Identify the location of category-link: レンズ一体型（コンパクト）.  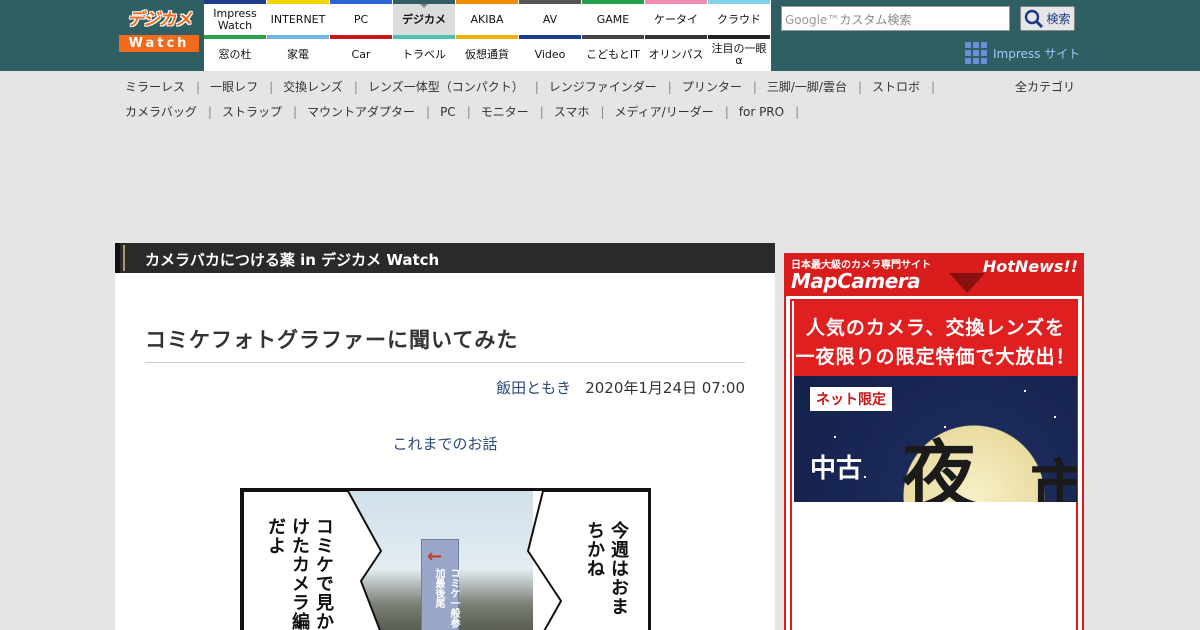
(446, 87).